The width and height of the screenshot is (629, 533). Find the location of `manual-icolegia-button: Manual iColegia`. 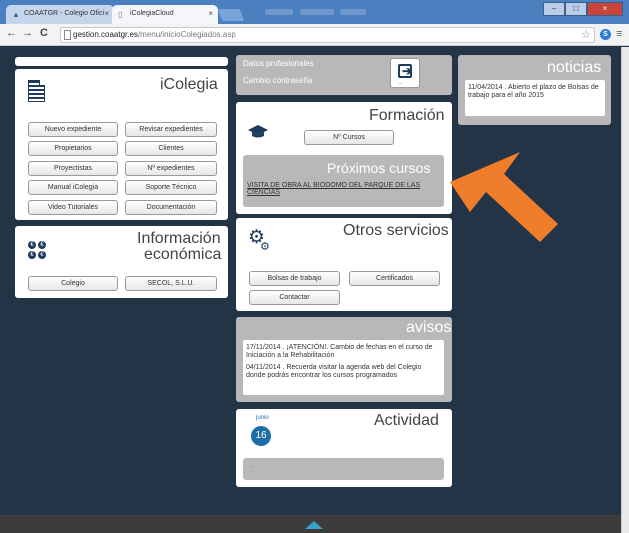

manual-icolegia-button: Manual iColegia is located at coordinates (73, 187).